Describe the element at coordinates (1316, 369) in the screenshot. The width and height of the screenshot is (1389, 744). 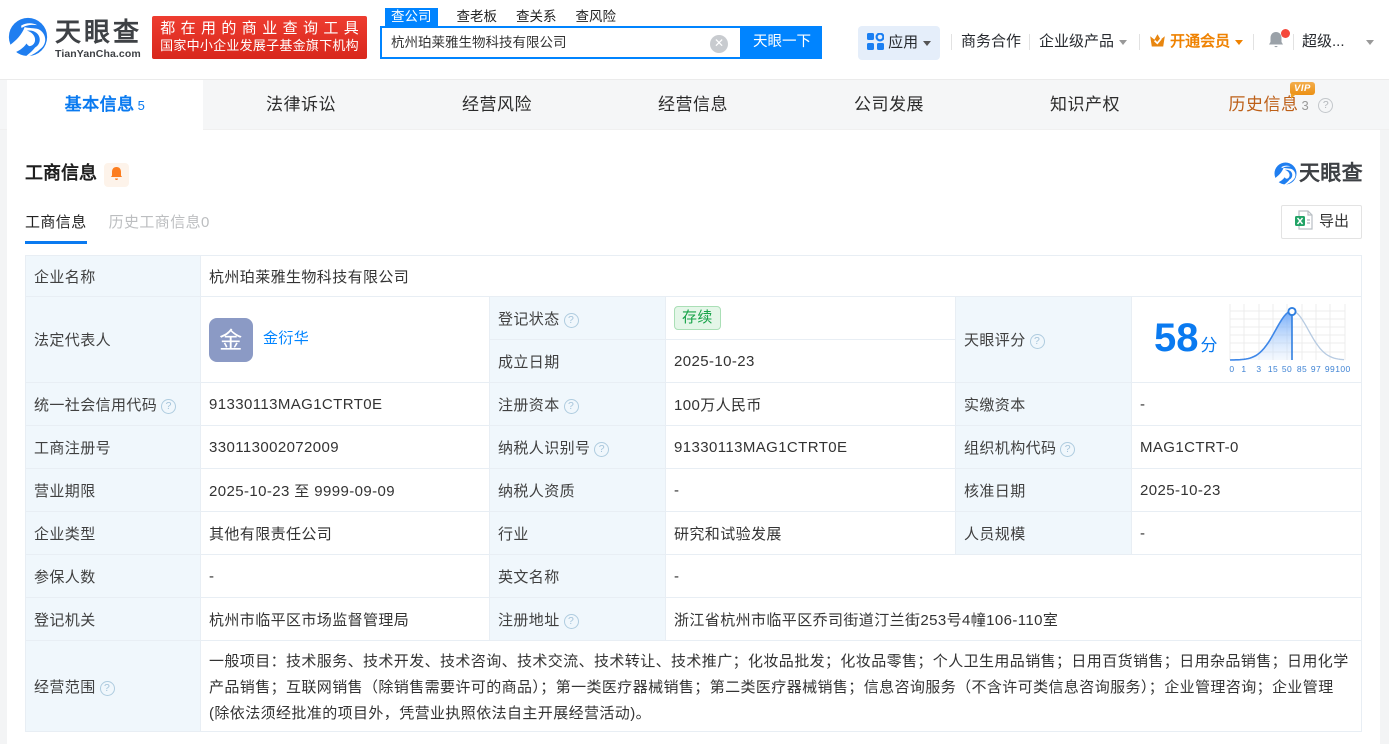
I see `svg-text: 97` at that location.